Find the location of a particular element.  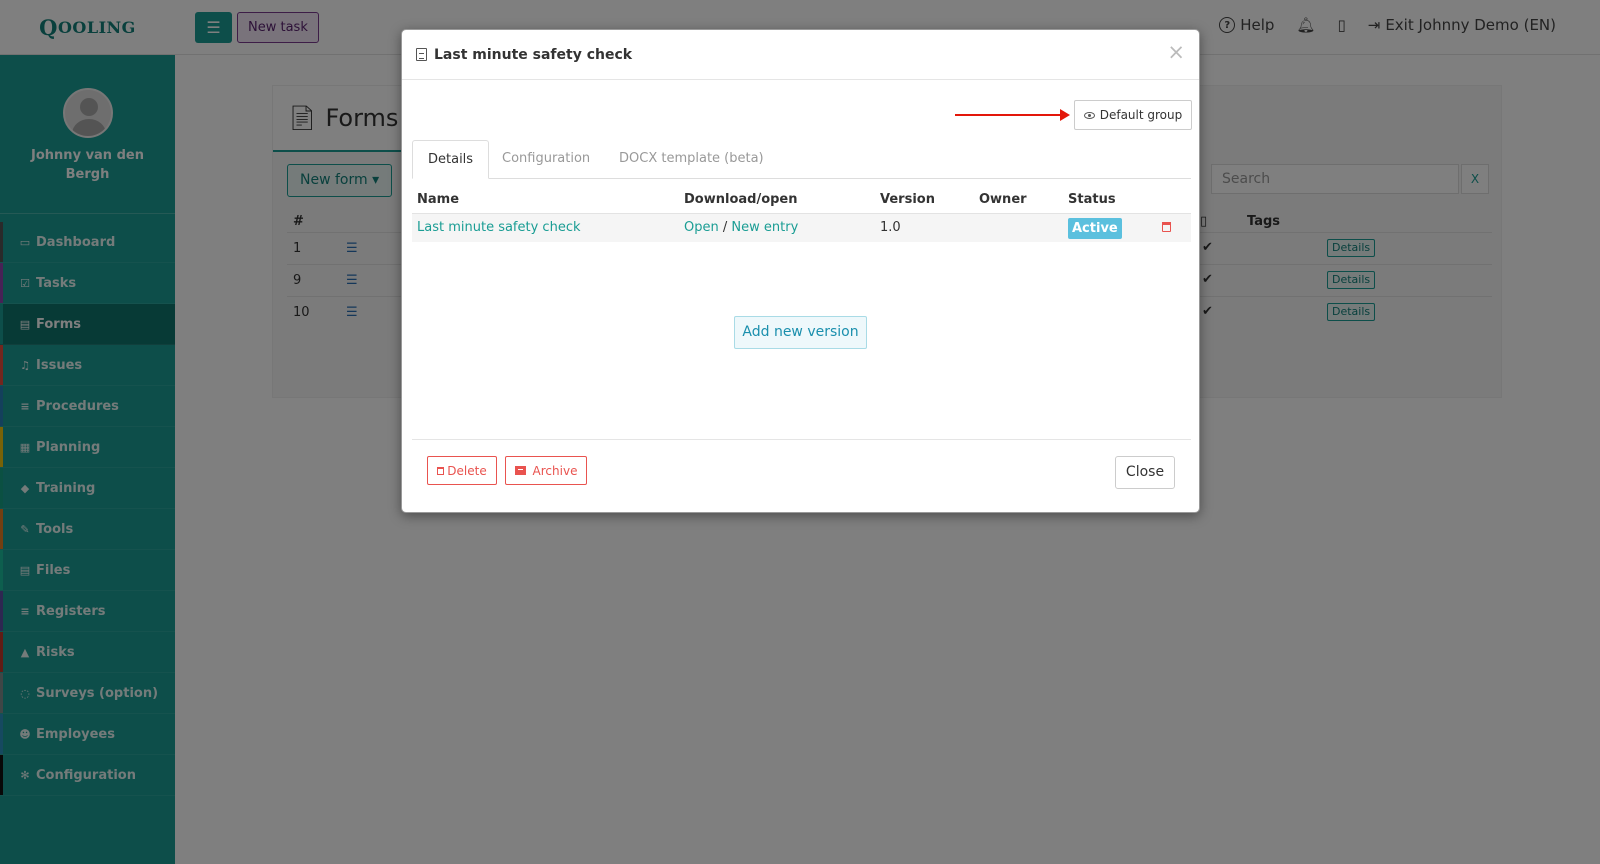

close-button: Close is located at coordinates (1145, 472).